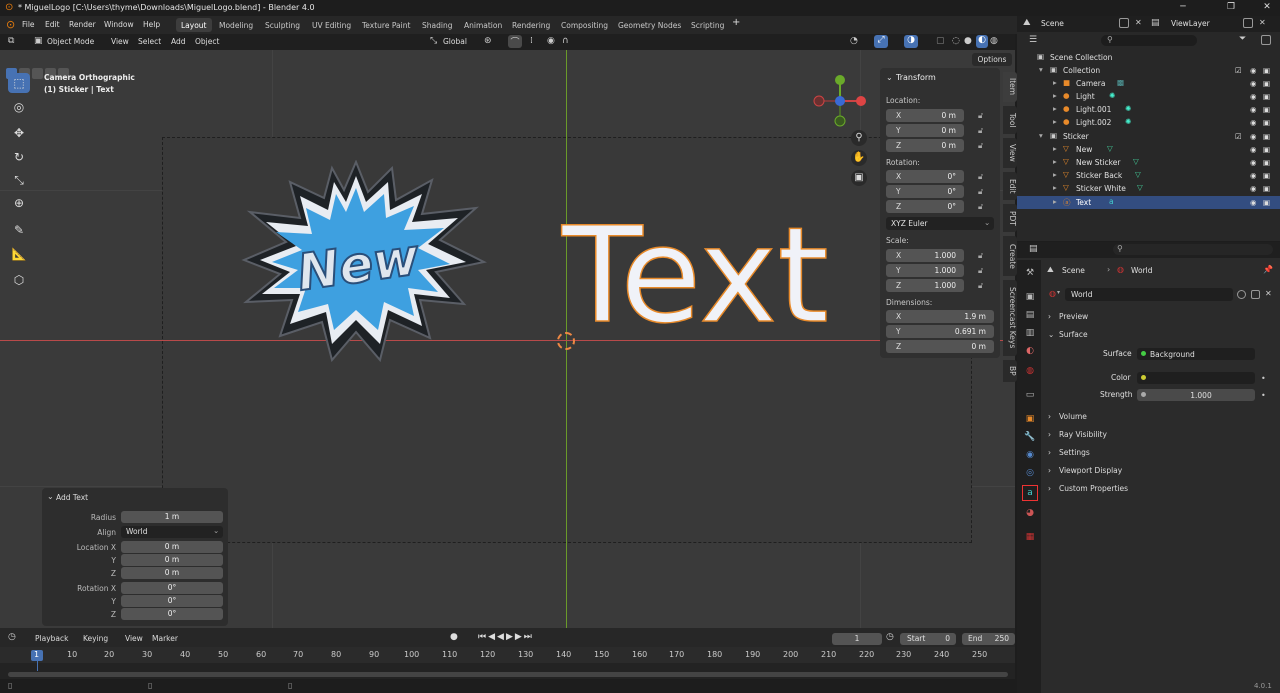 The height and width of the screenshot is (693, 1280). I want to click on menu-add: Add, so click(178, 41).